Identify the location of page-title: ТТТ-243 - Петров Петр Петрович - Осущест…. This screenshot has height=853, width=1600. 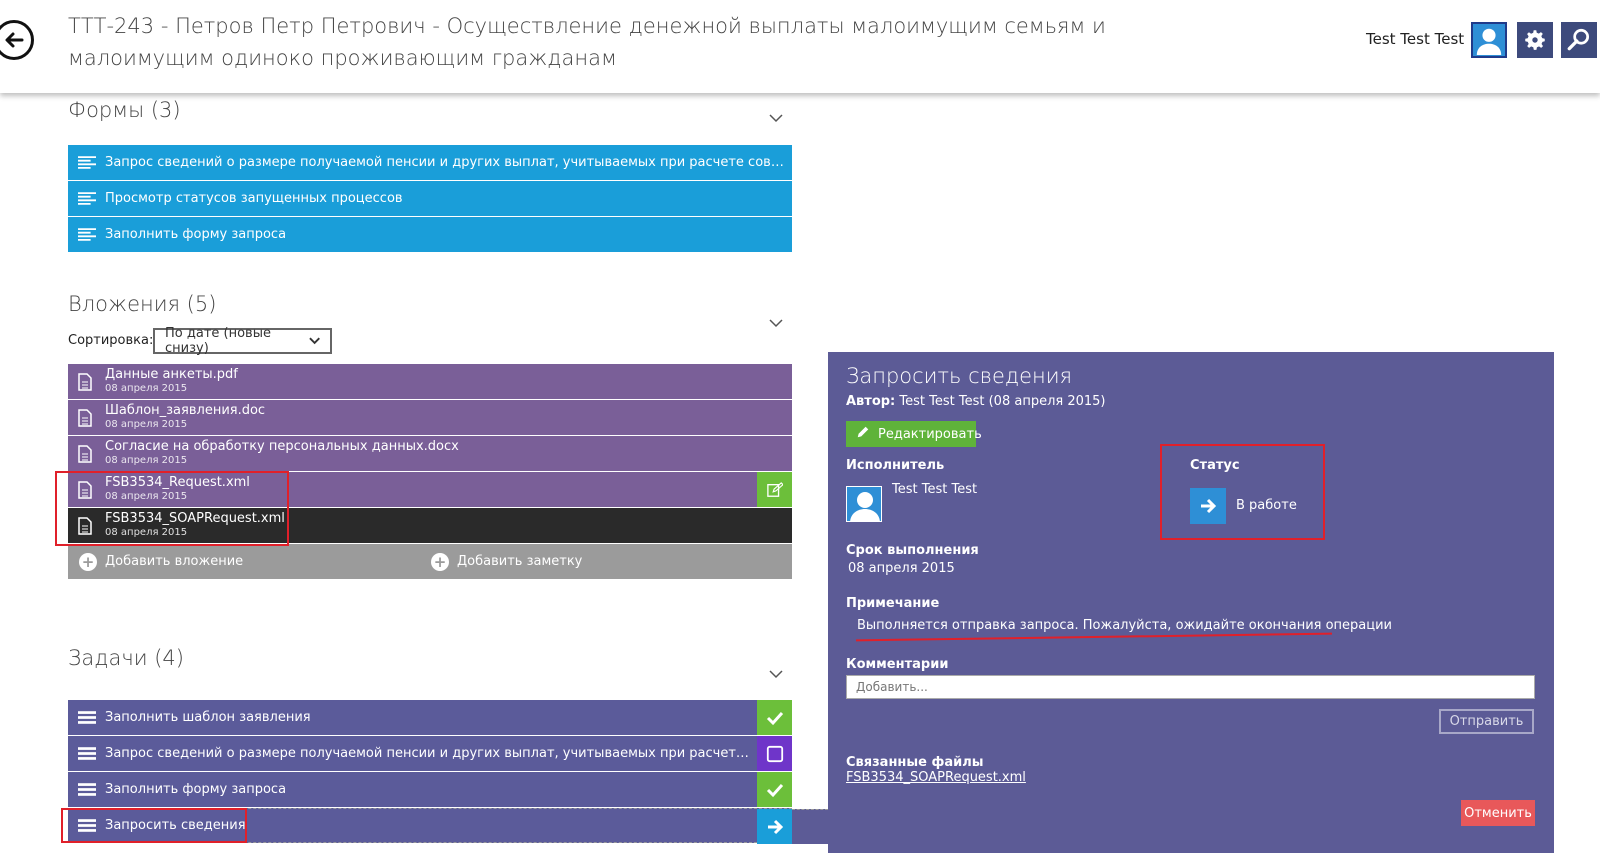
(587, 42).